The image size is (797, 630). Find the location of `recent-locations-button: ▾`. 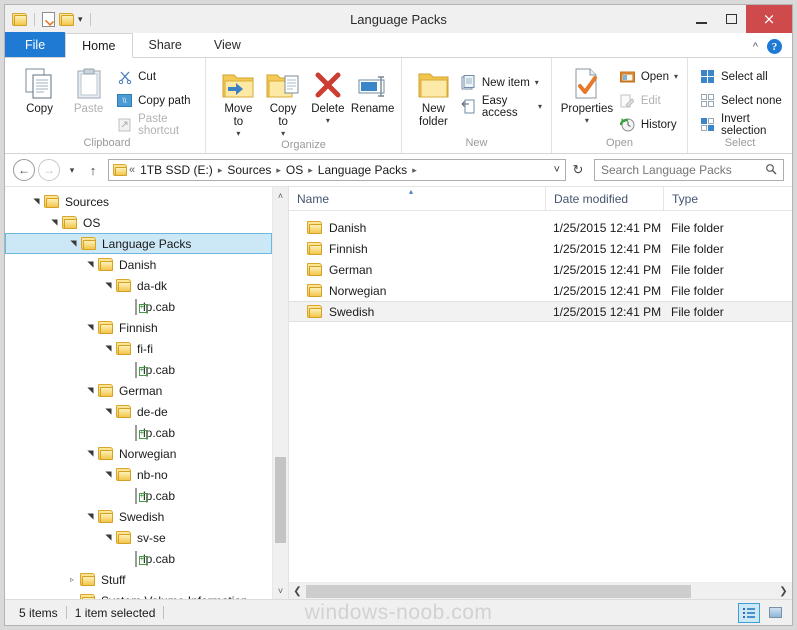

recent-locations-button: ▾ is located at coordinates (72, 170).